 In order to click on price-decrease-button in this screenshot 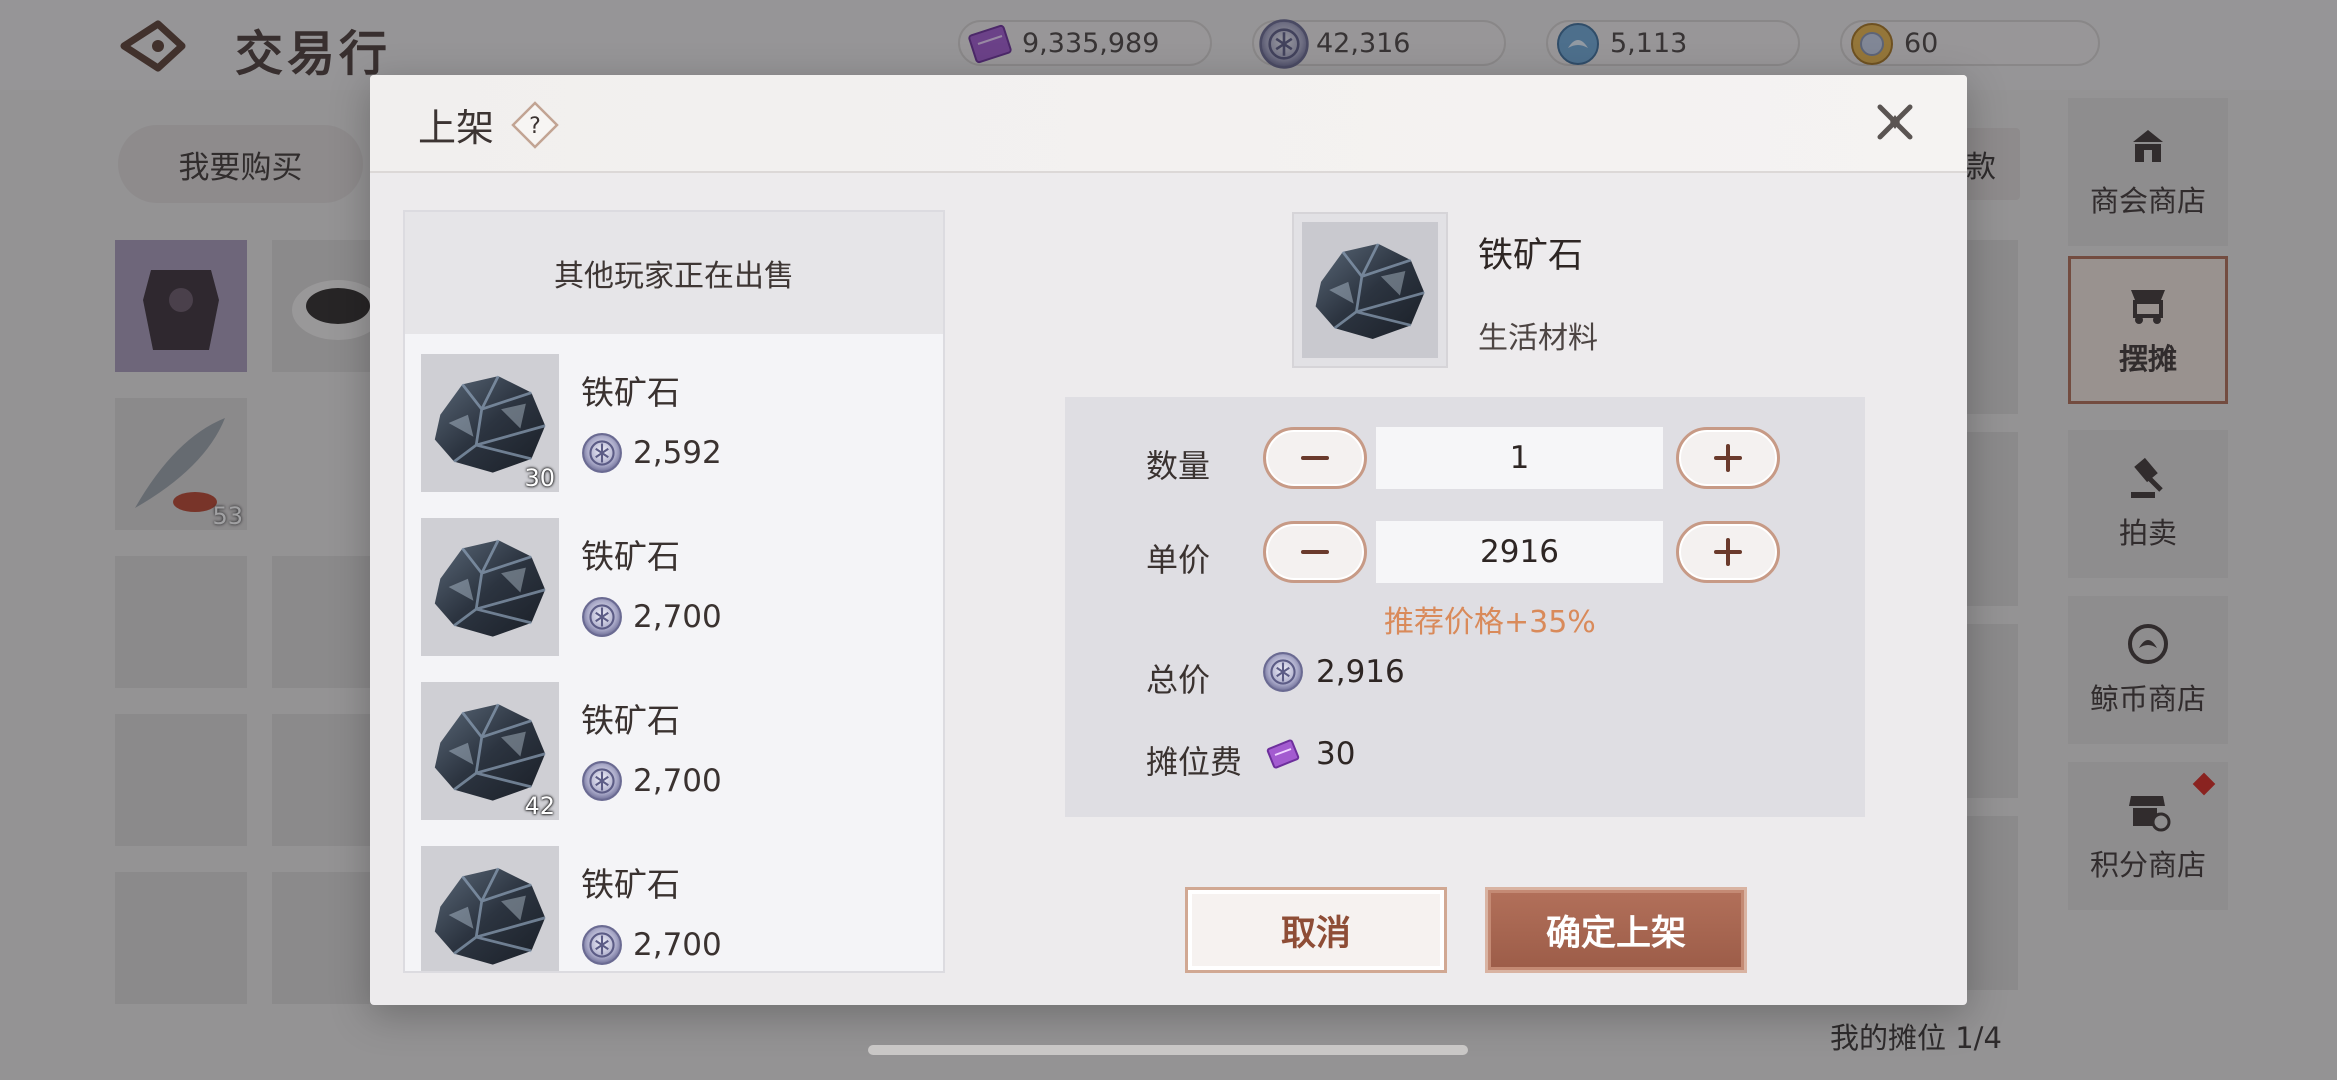, I will do `click(1315, 552)`.